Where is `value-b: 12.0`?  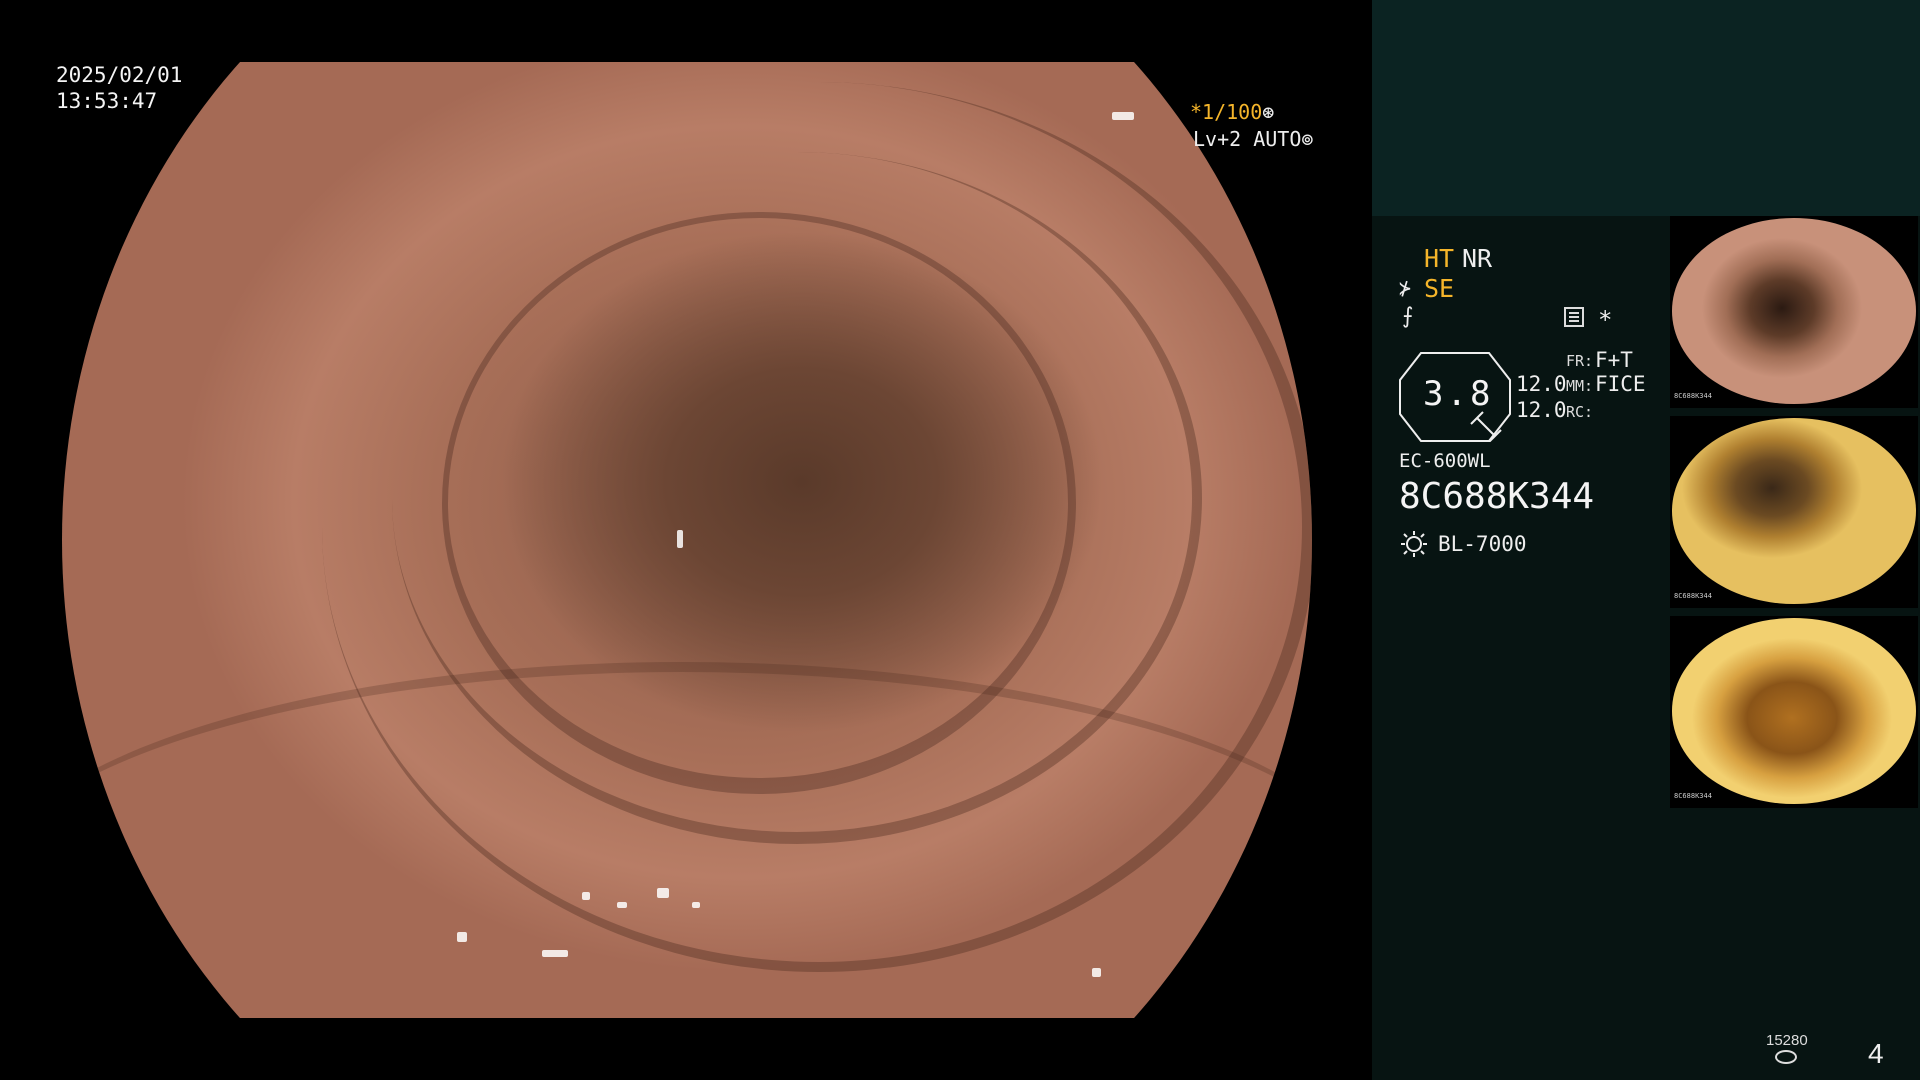 value-b: 12.0 is located at coordinates (1541, 410).